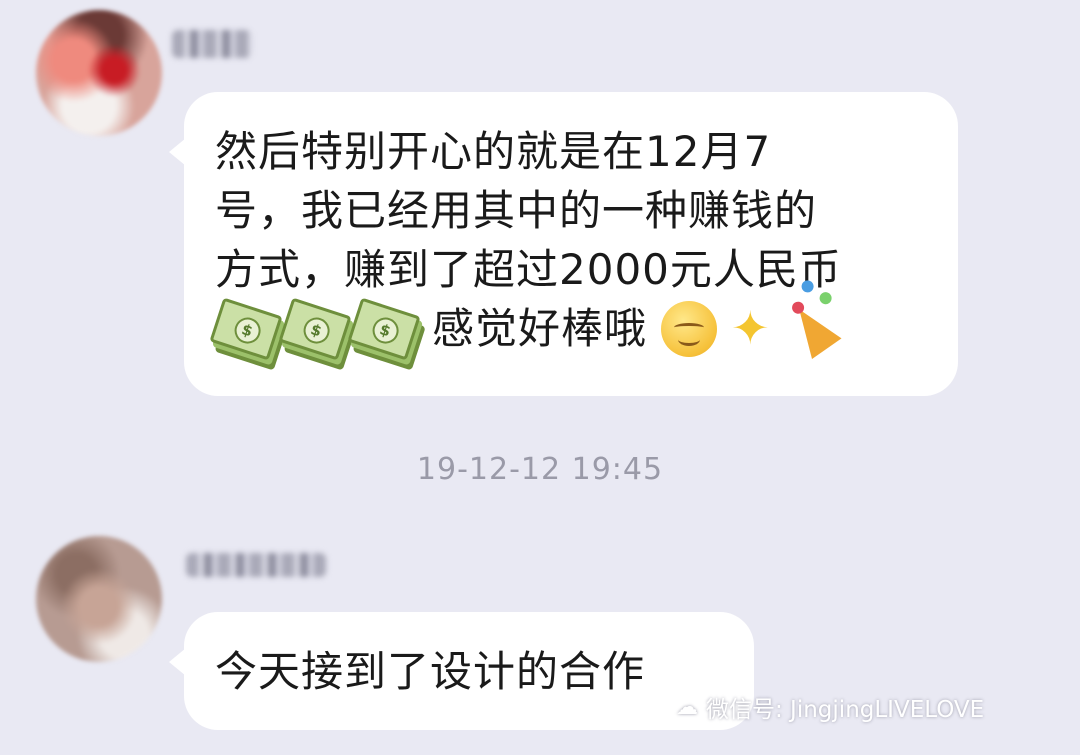 Image resolution: width=1080 pixels, height=755 pixels. Describe the element at coordinates (845, 710) in the screenshot. I see `watermark-text: 微信号: JingjingLIVELOVE` at that location.